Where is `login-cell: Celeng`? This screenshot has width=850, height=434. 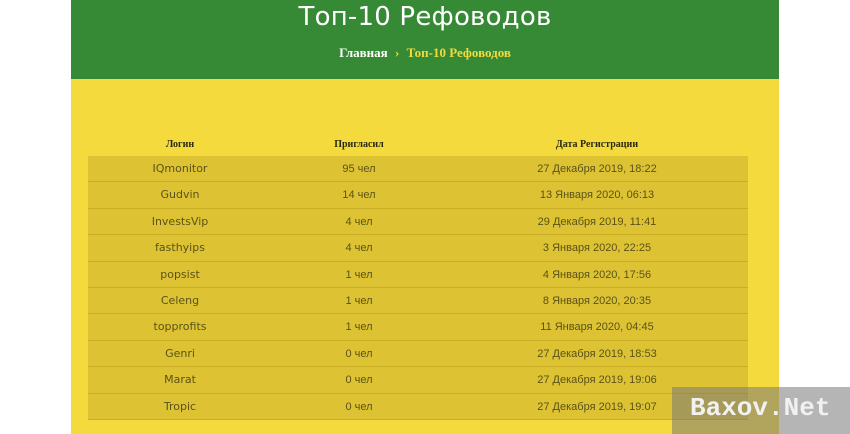 login-cell: Celeng is located at coordinates (180, 300).